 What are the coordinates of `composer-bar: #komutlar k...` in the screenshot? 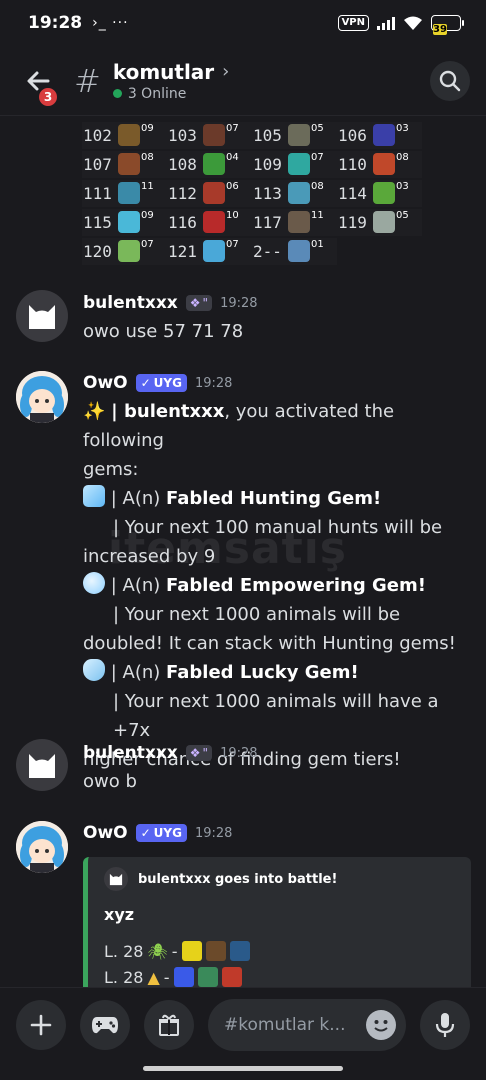 It's located at (243, 1024).